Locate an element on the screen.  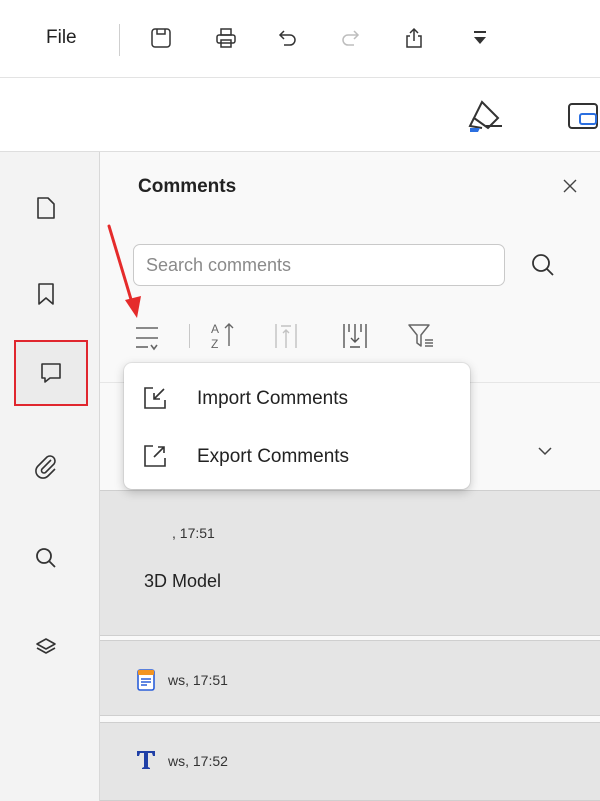
shape-tool-icon is located at coordinates (583, 117).